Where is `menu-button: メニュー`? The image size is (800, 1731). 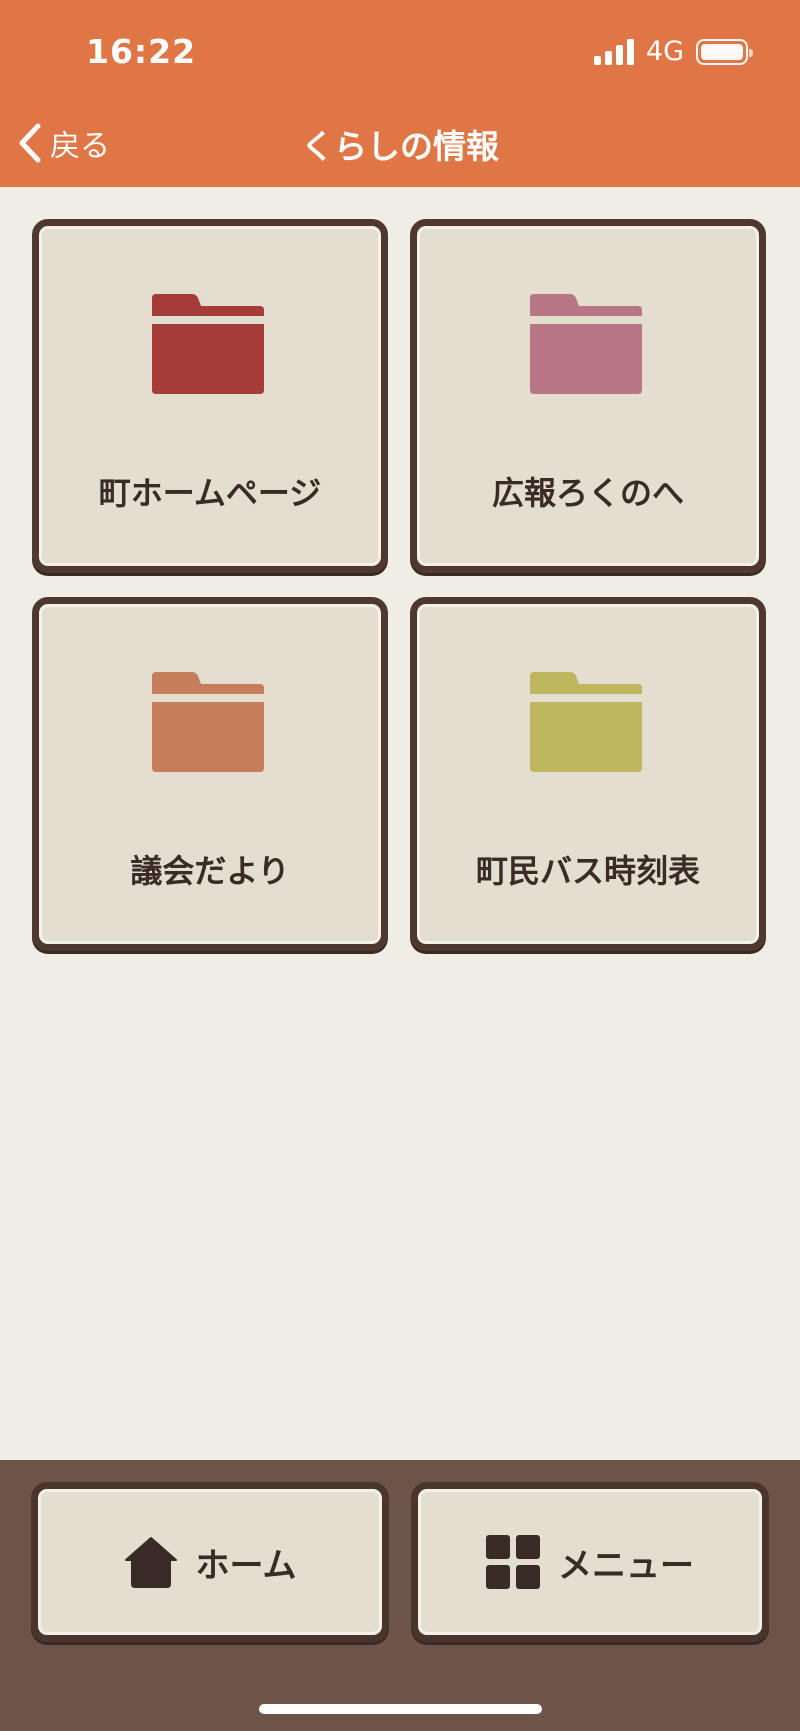
menu-button: メニュー is located at coordinates (590, 1562).